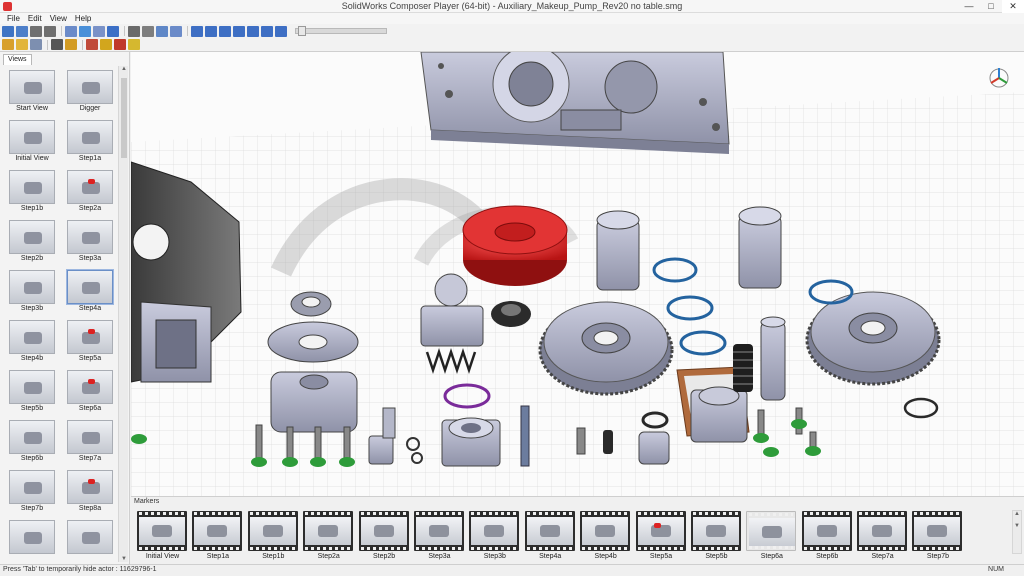 The width and height of the screenshot is (1024, 576). What do you see at coordinates (31, 91) in the screenshot?
I see `view-thumbnail: Start View` at bounding box center [31, 91].